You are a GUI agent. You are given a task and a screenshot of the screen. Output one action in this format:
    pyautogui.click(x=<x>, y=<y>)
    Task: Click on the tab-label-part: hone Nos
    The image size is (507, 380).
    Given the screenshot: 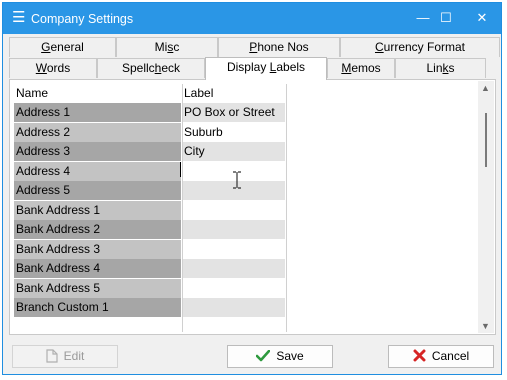 What is the action you would take?
    pyautogui.click(x=283, y=47)
    